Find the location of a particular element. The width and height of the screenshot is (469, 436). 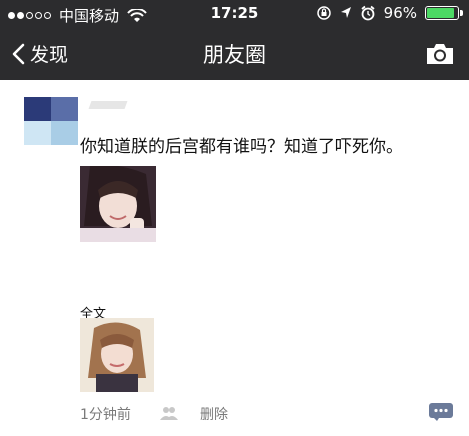

alarm-icon is located at coordinates (368, 13).